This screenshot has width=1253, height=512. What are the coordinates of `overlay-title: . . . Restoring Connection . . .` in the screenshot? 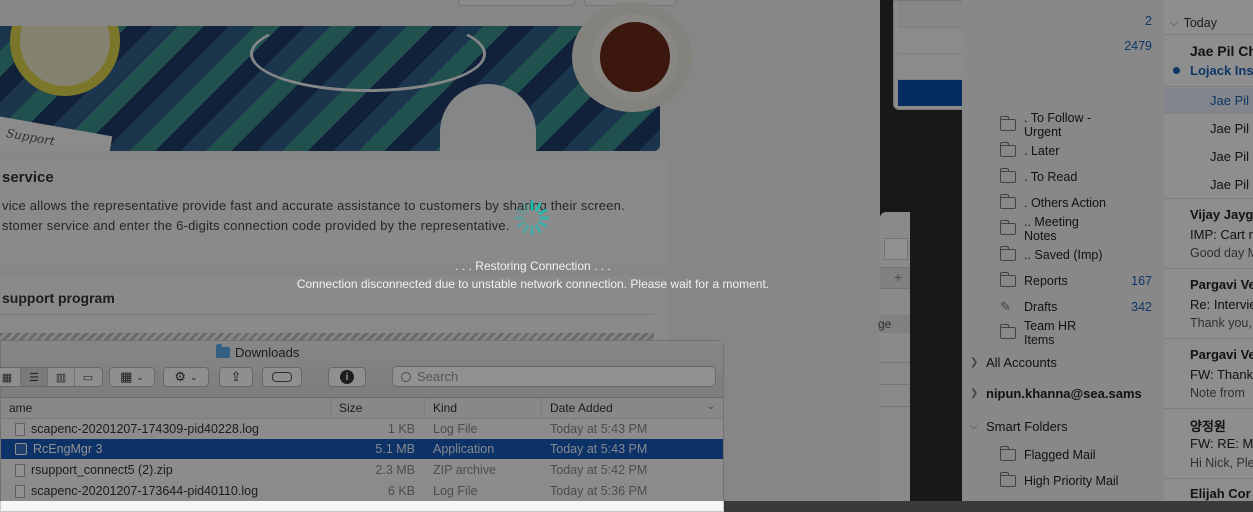 It's located at (533, 266).